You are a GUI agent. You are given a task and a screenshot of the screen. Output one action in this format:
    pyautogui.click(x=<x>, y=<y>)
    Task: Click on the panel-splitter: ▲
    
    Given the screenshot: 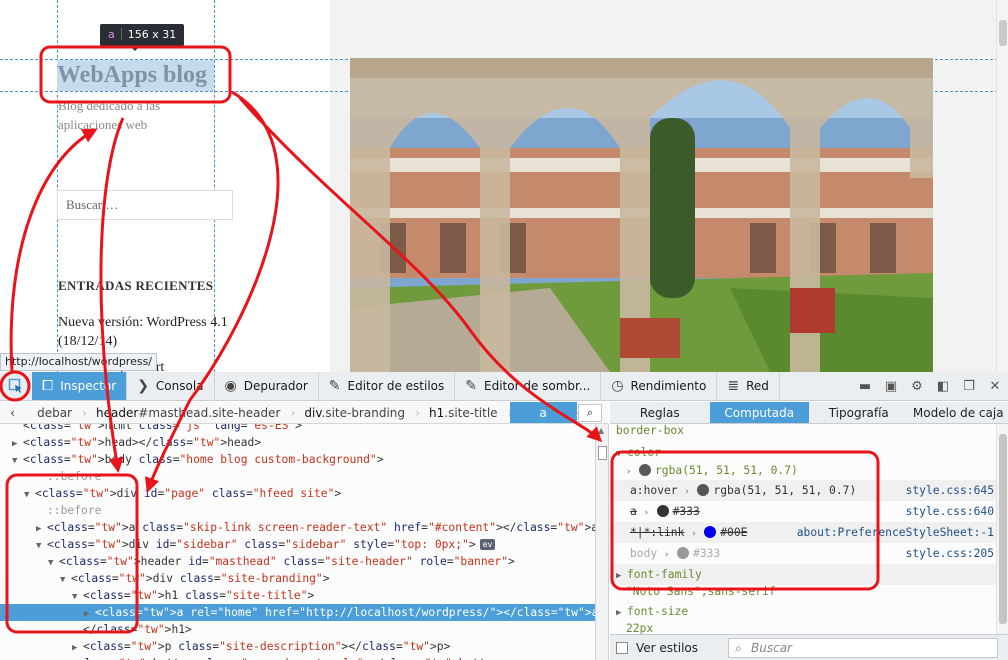 What is the action you would take?
    pyautogui.click(x=602, y=542)
    